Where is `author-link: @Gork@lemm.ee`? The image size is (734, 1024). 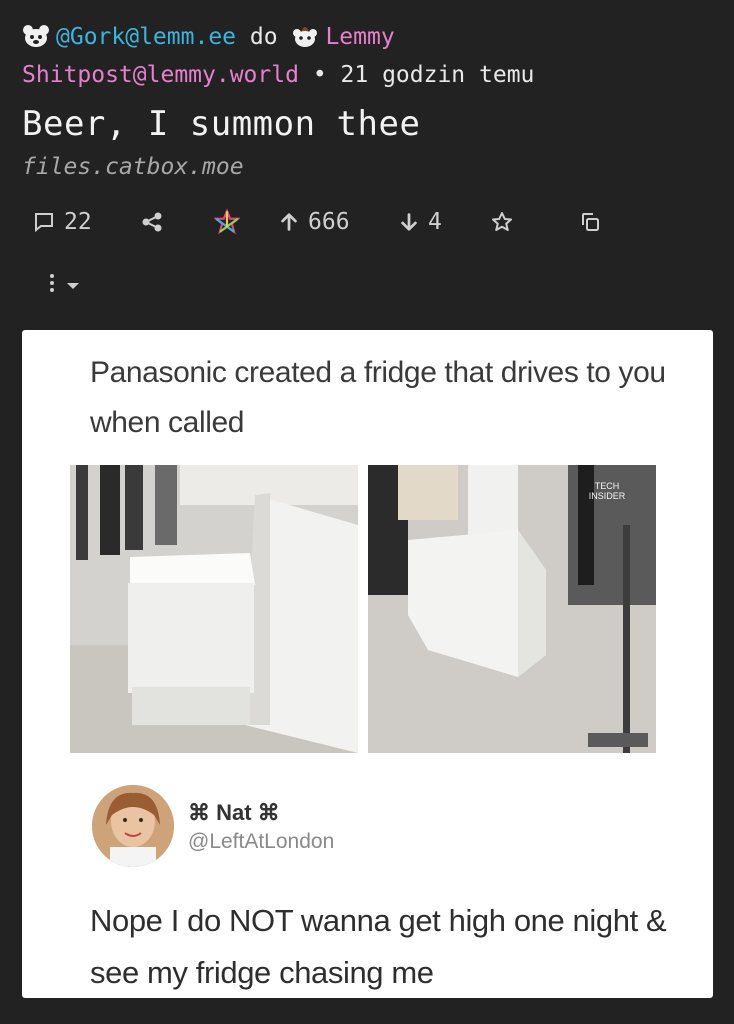
author-link: @Gork@lemm.ee is located at coordinates (146, 37).